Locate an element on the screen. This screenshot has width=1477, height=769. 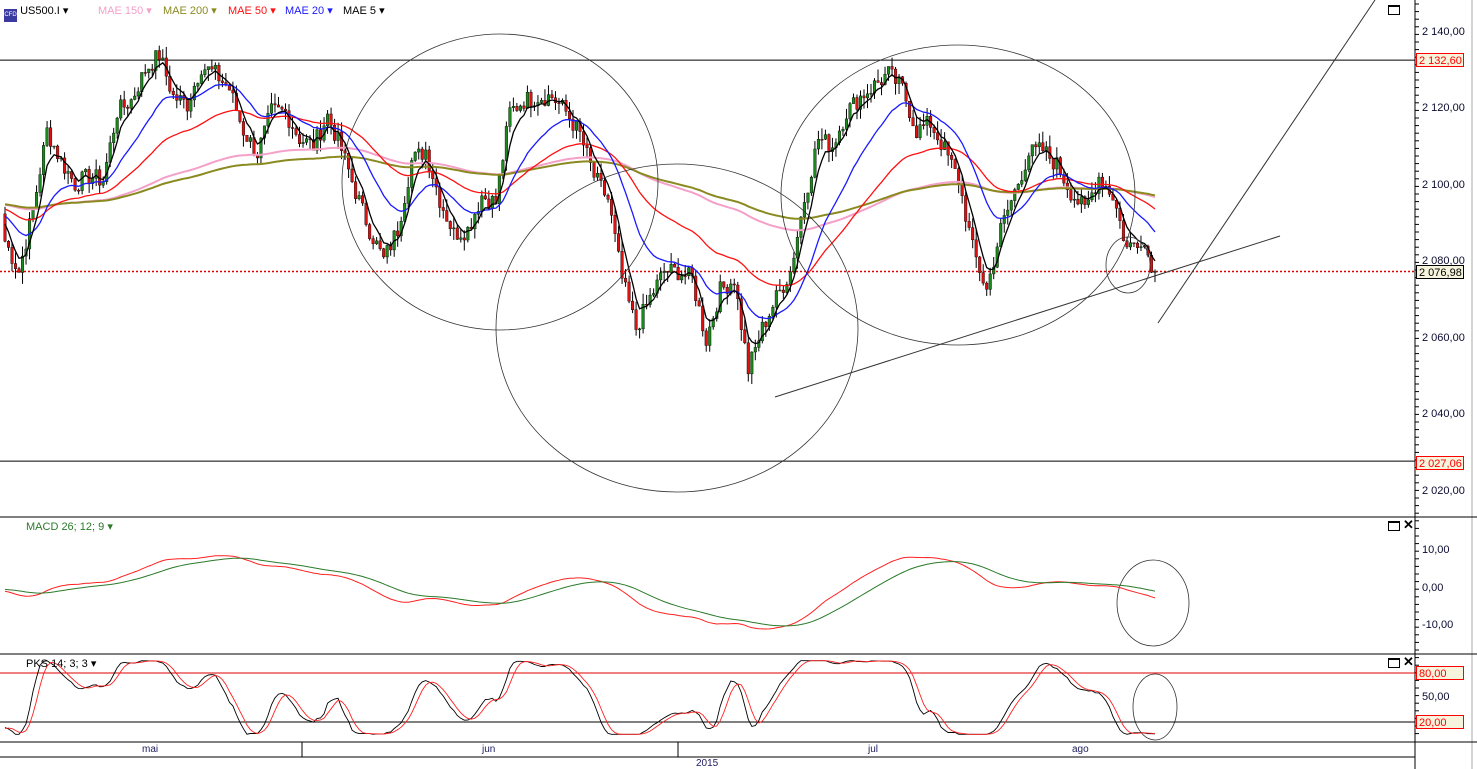
pks-label: PKS 14; 3; 3 ▾ is located at coordinates (61, 663).